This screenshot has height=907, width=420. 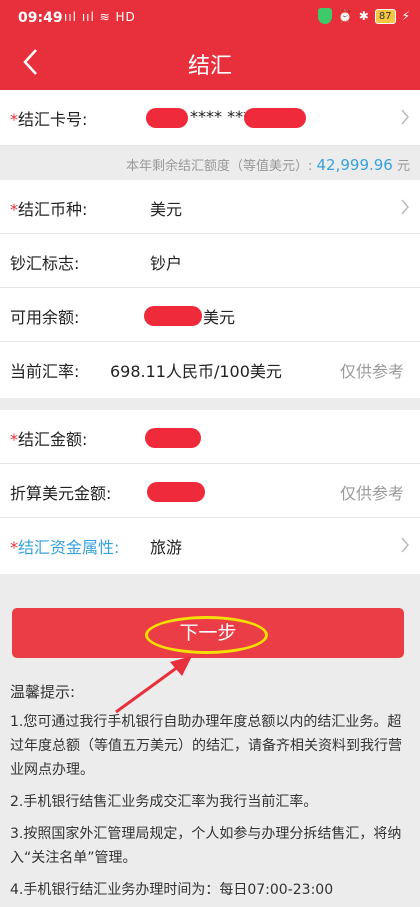 I want to click on currency-label: 结汇币种:, so click(x=53, y=209).